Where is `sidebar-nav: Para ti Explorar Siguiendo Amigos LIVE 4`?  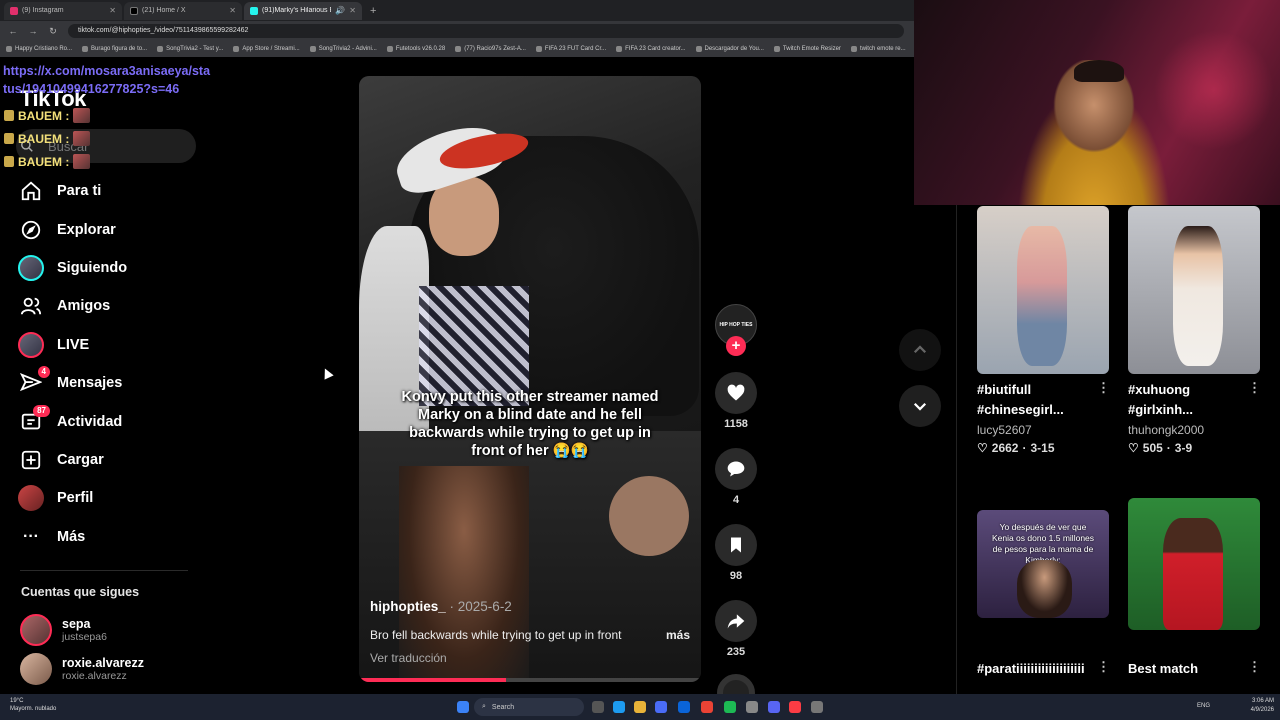
sidebar-nav: Para ti Explorar Siguiendo Amigos LIVE 4 is located at coordinates (72, 364).